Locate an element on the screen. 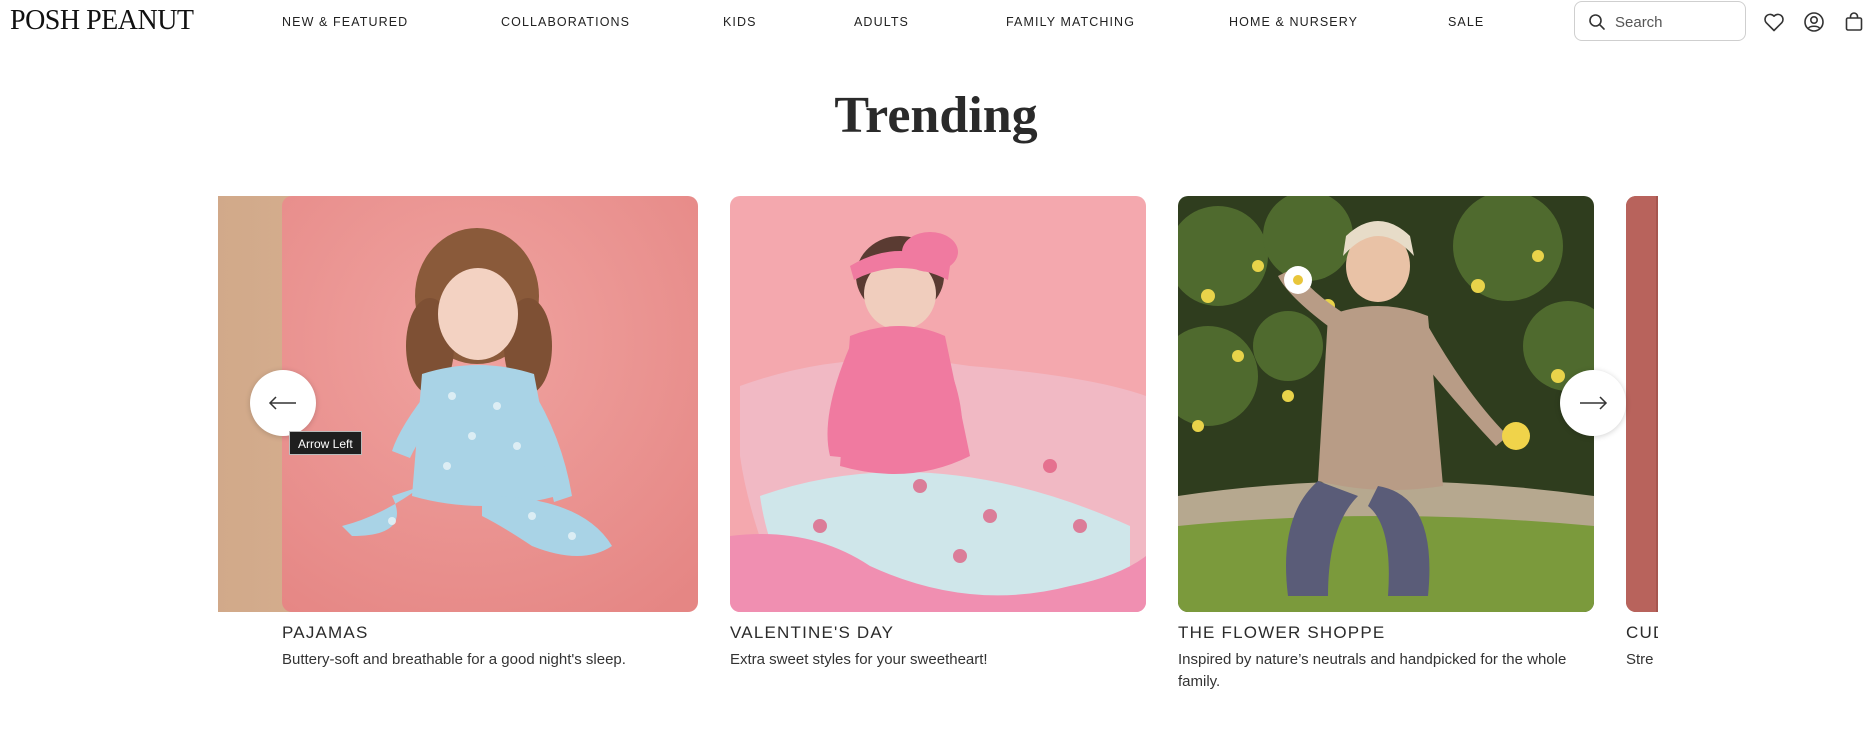 The height and width of the screenshot is (754, 1872). card-title: CUD is located at coordinates (1642, 632).